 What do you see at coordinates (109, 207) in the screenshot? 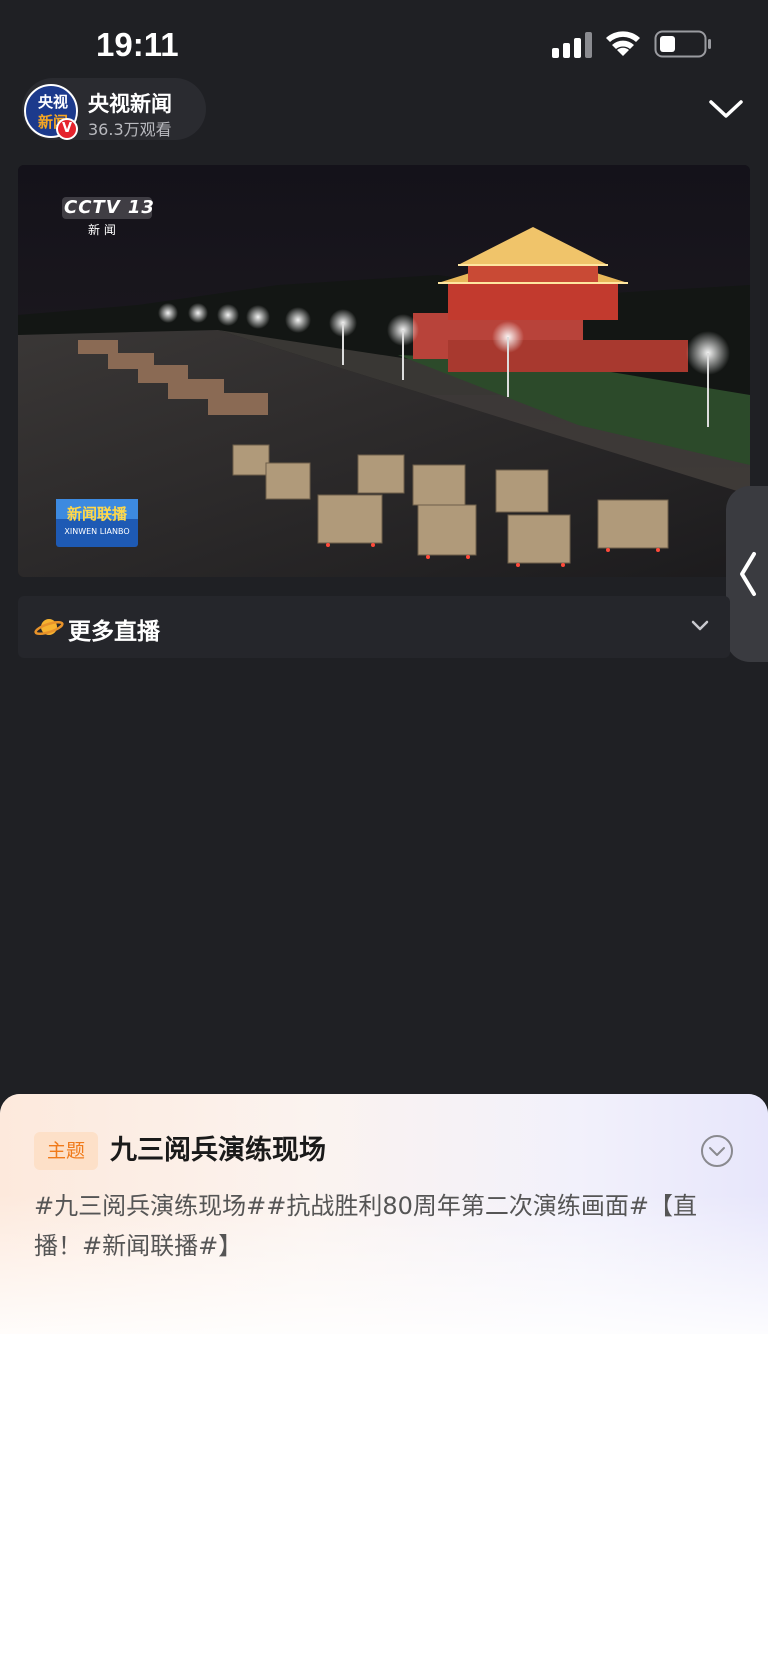
I see `cctv13-logo-text: CCTV 13` at bounding box center [109, 207].